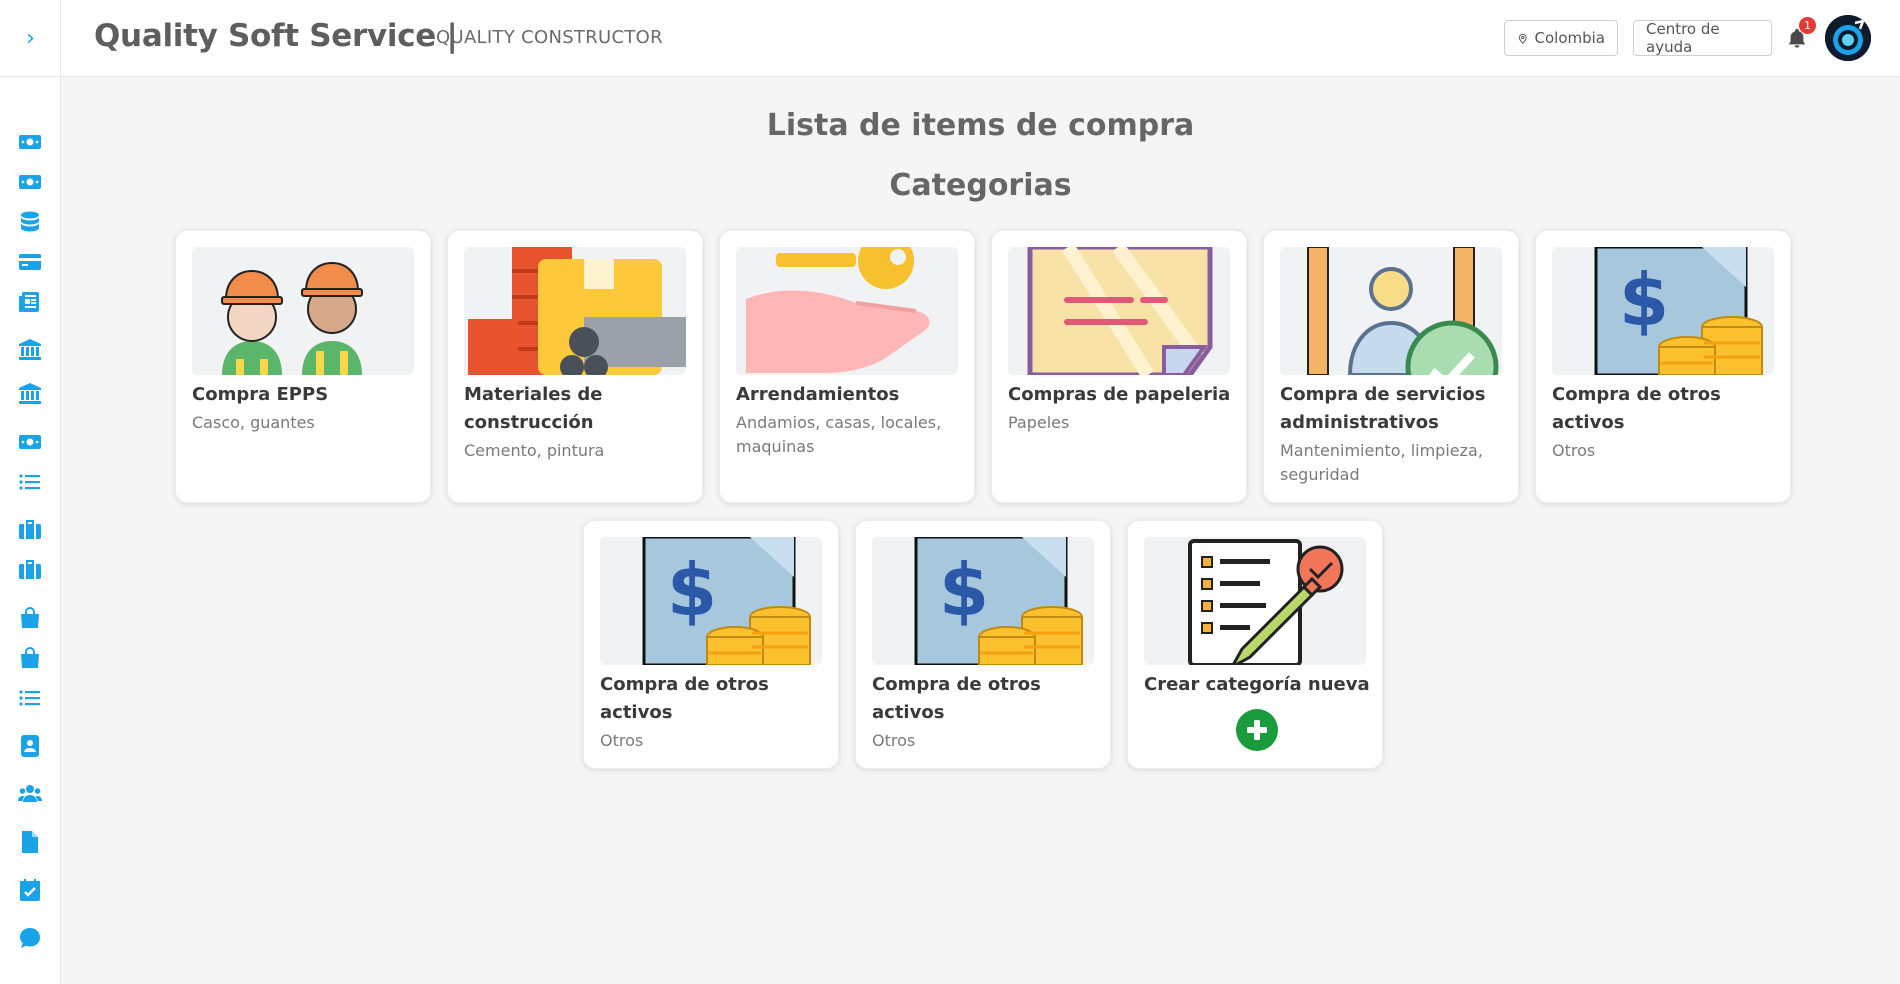 This screenshot has width=1900, height=984. I want to click on add-category-button, so click(1257, 730).